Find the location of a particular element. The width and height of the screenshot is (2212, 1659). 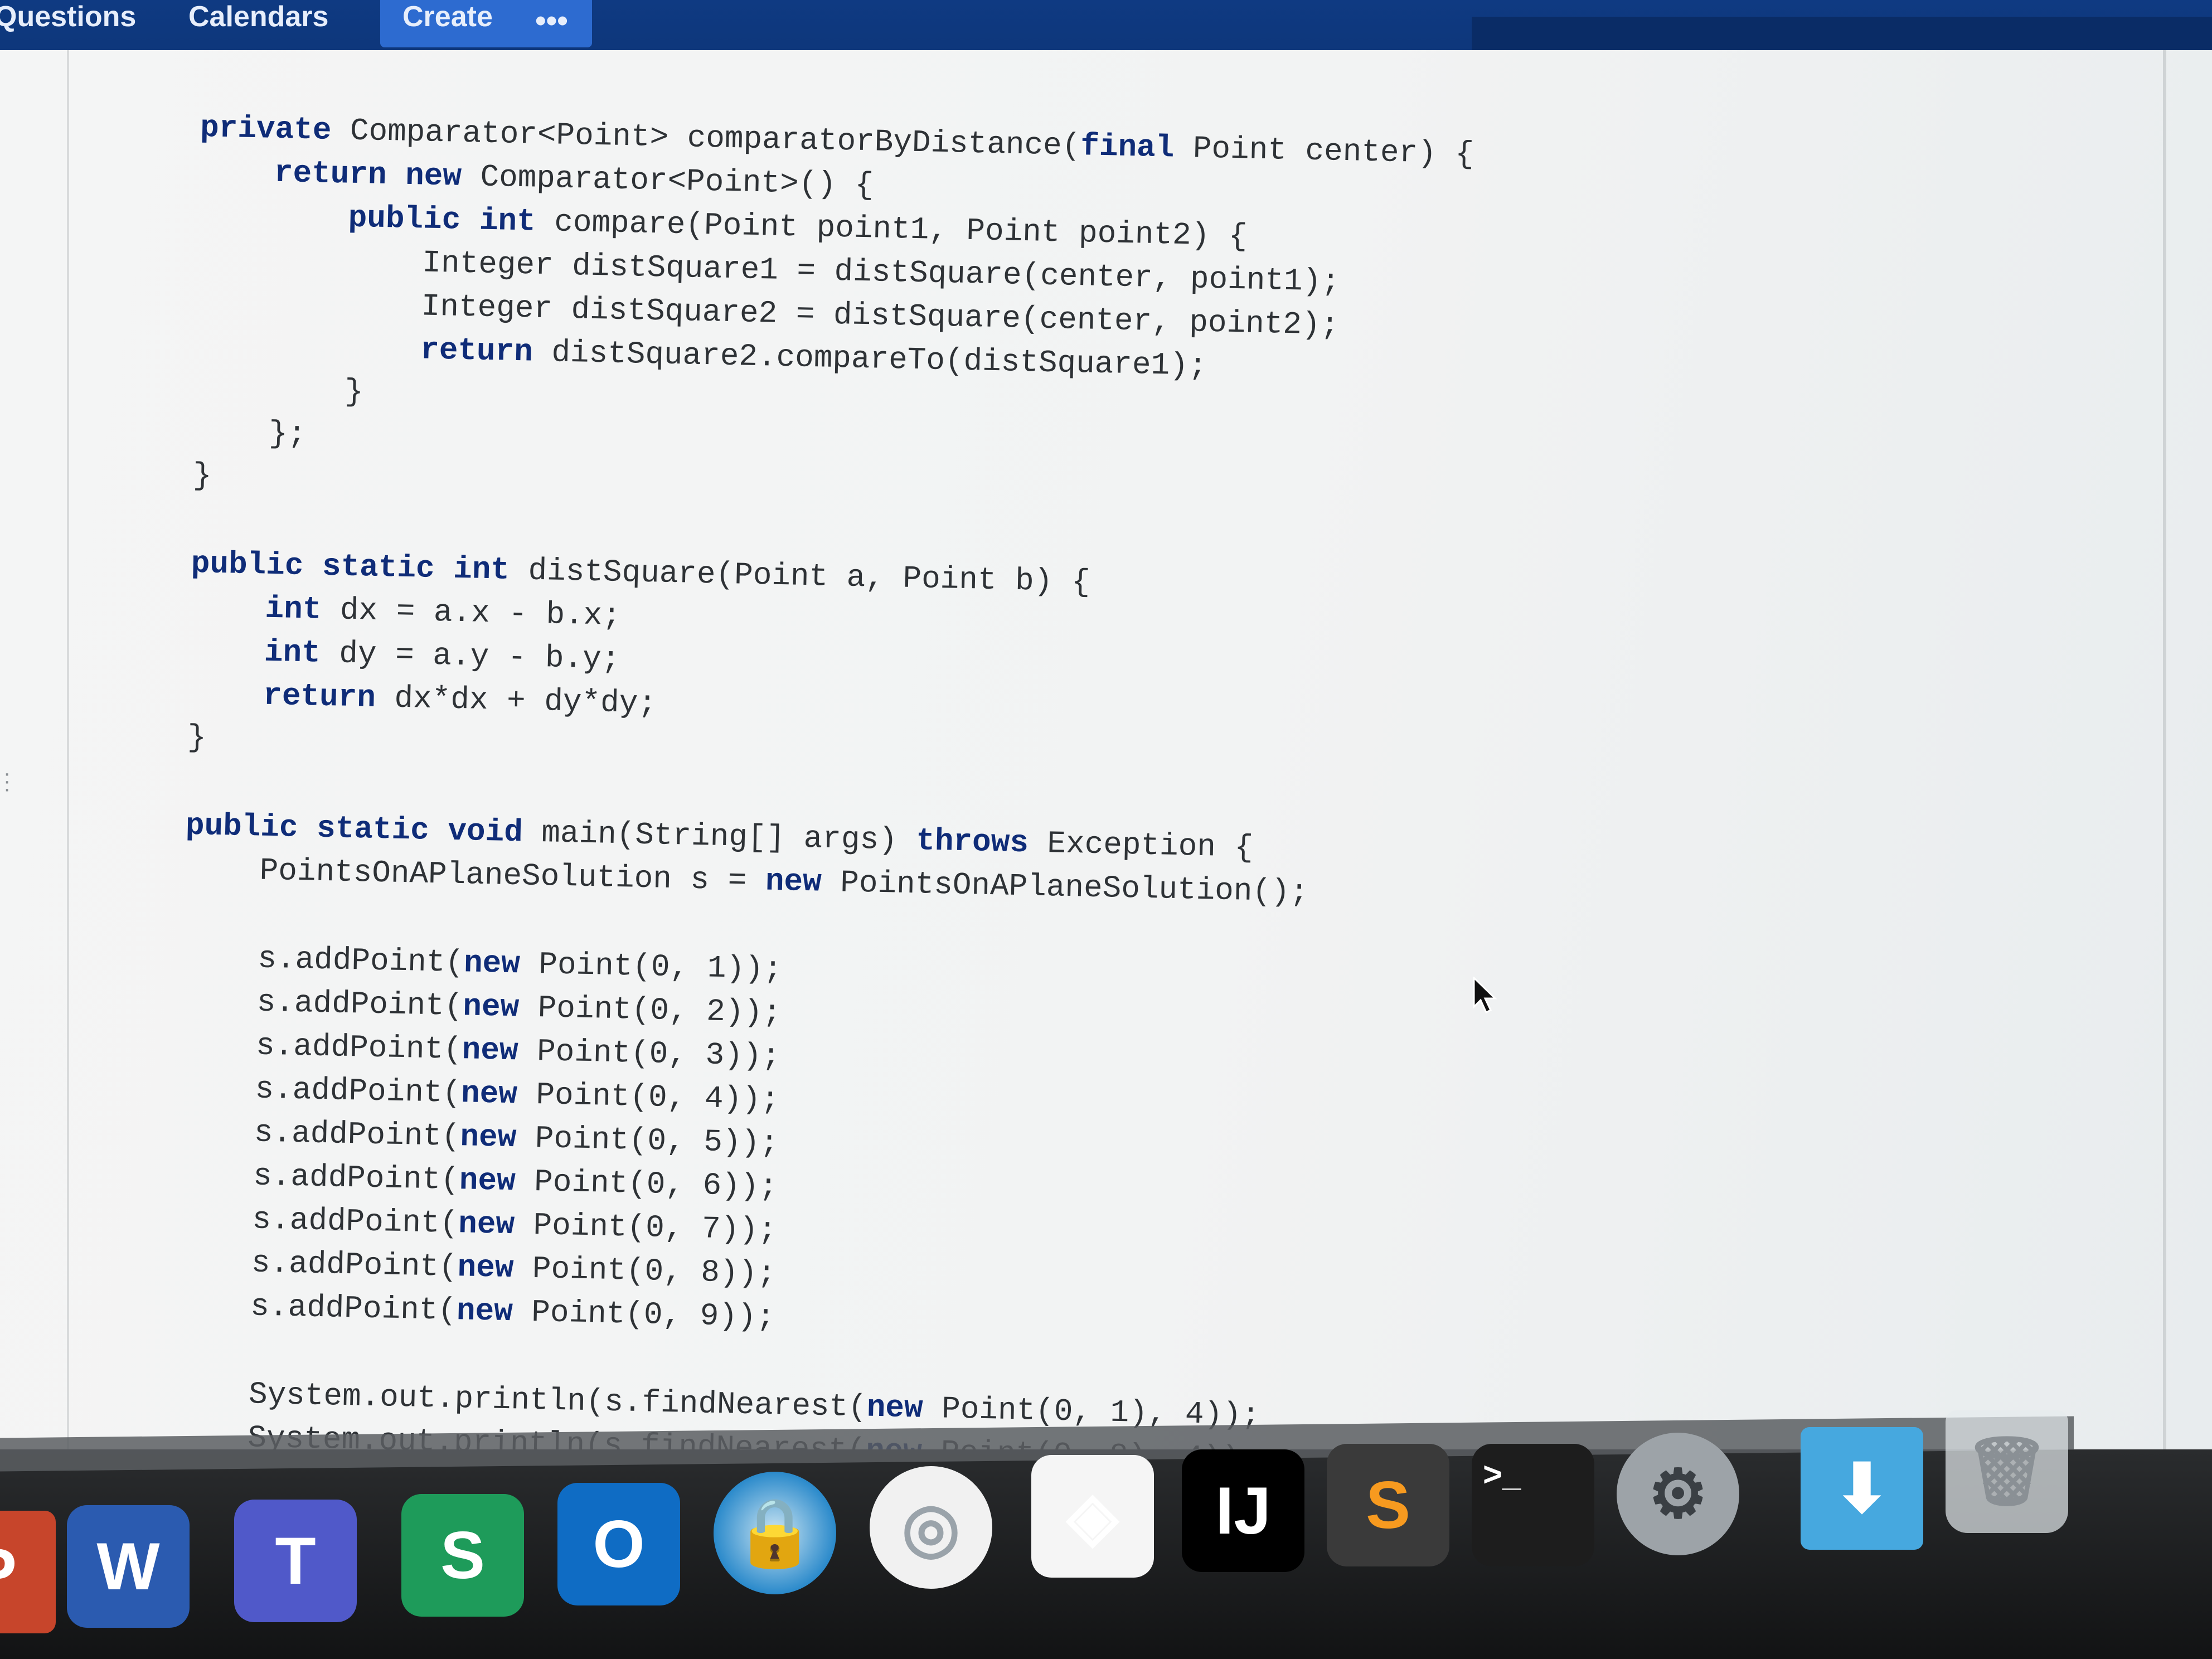

code-text: Point(0, 6)); is located at coordinates (647, 1184).